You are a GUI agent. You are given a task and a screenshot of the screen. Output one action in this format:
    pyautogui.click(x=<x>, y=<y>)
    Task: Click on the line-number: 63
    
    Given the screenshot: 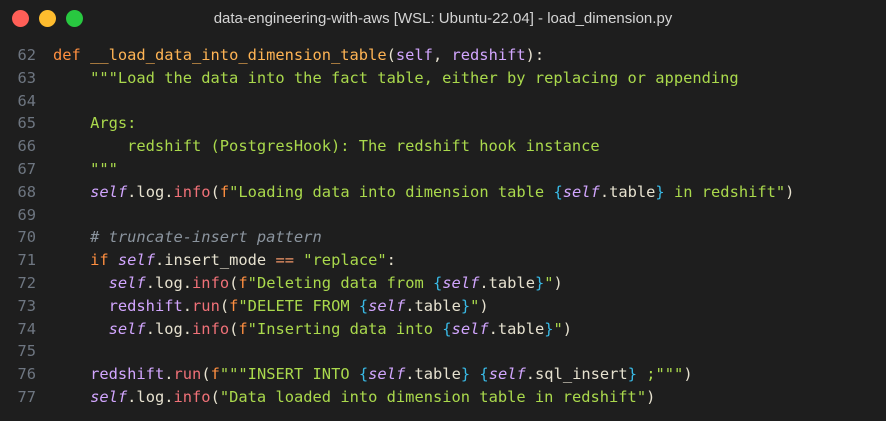 What is the action you would take?
    pyautogui.click(x=26, y=77)
    